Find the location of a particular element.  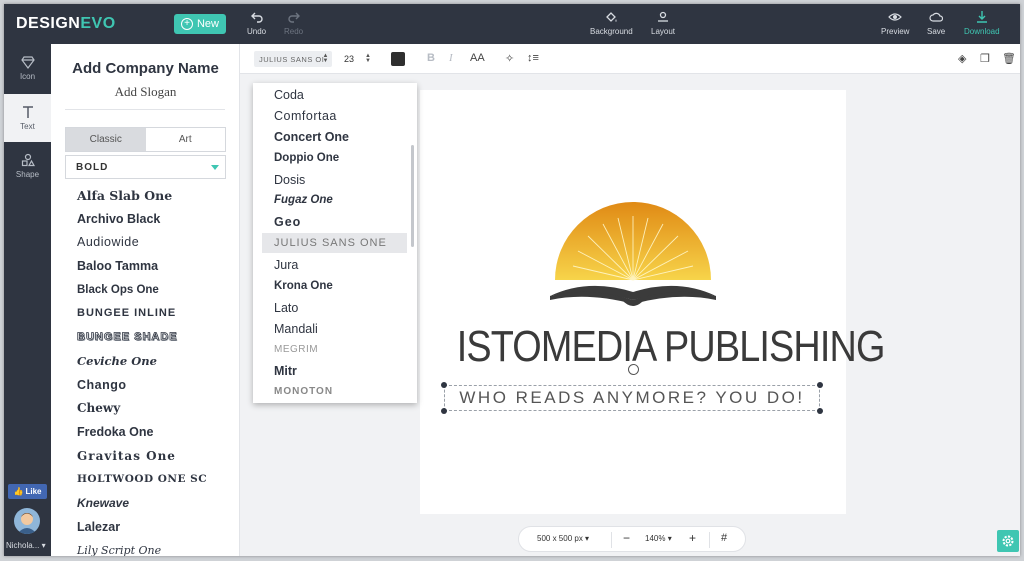

font-list-item: Chewy is located at coordinates (142, 409).